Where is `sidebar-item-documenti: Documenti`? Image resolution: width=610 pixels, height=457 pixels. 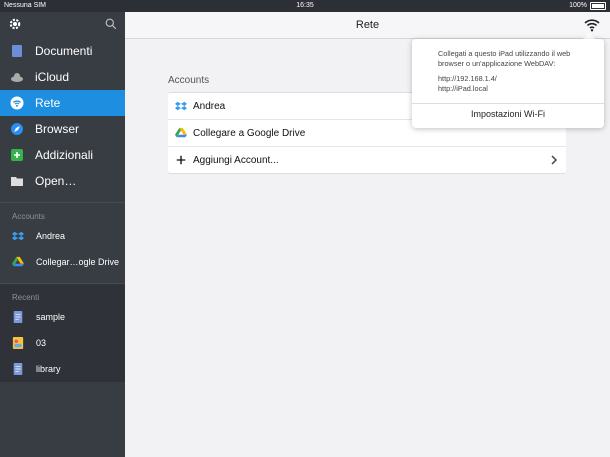 sidebar-item-documenti: Documenti is located at coordinates (62, 51).